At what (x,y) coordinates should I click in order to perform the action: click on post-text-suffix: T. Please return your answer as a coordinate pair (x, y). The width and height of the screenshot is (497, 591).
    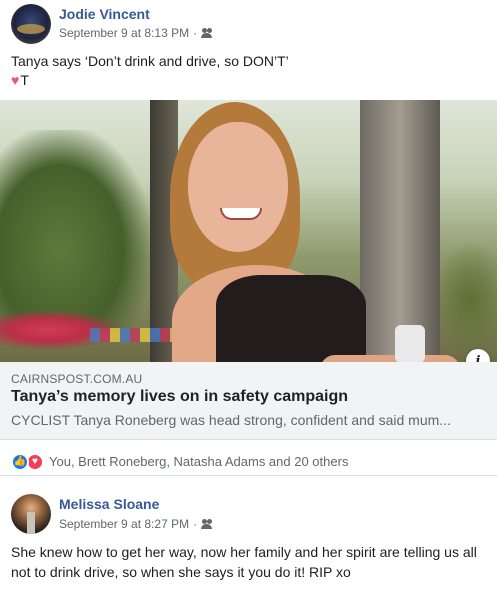
    Looking at the image, I should click on (24, 80).